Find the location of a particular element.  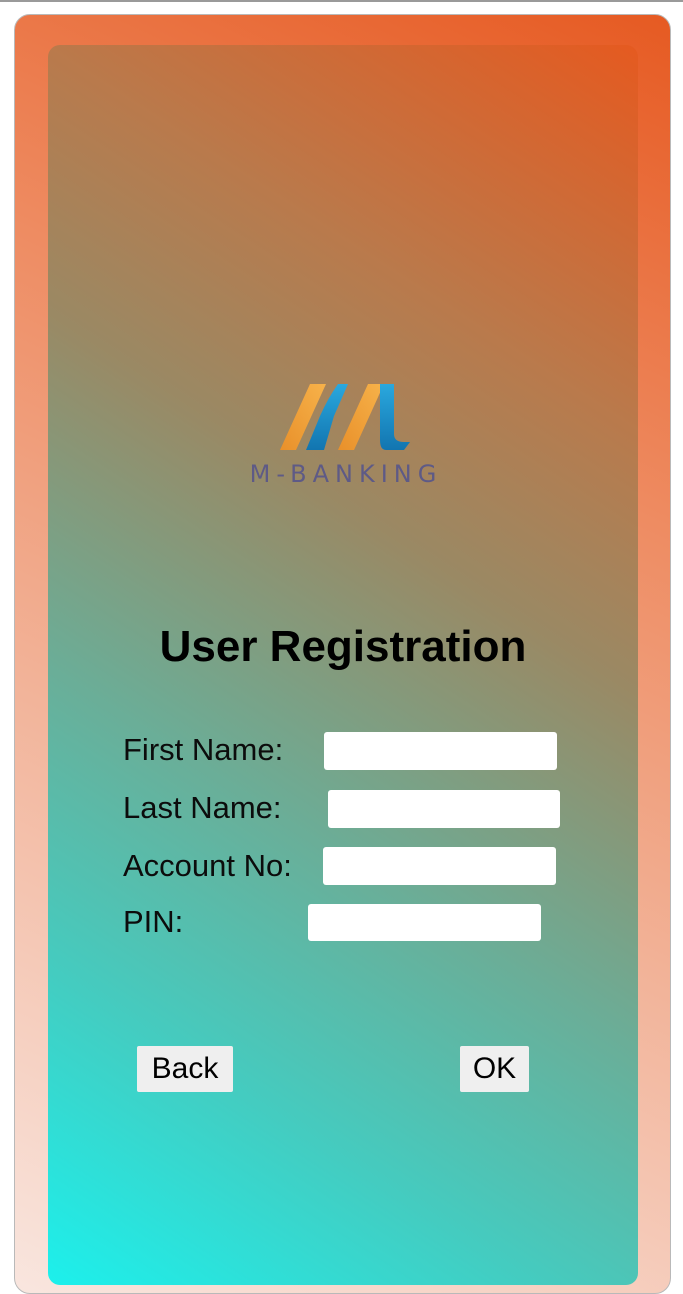

brand-name: M-BANKING is located at coordinates (346, 474).